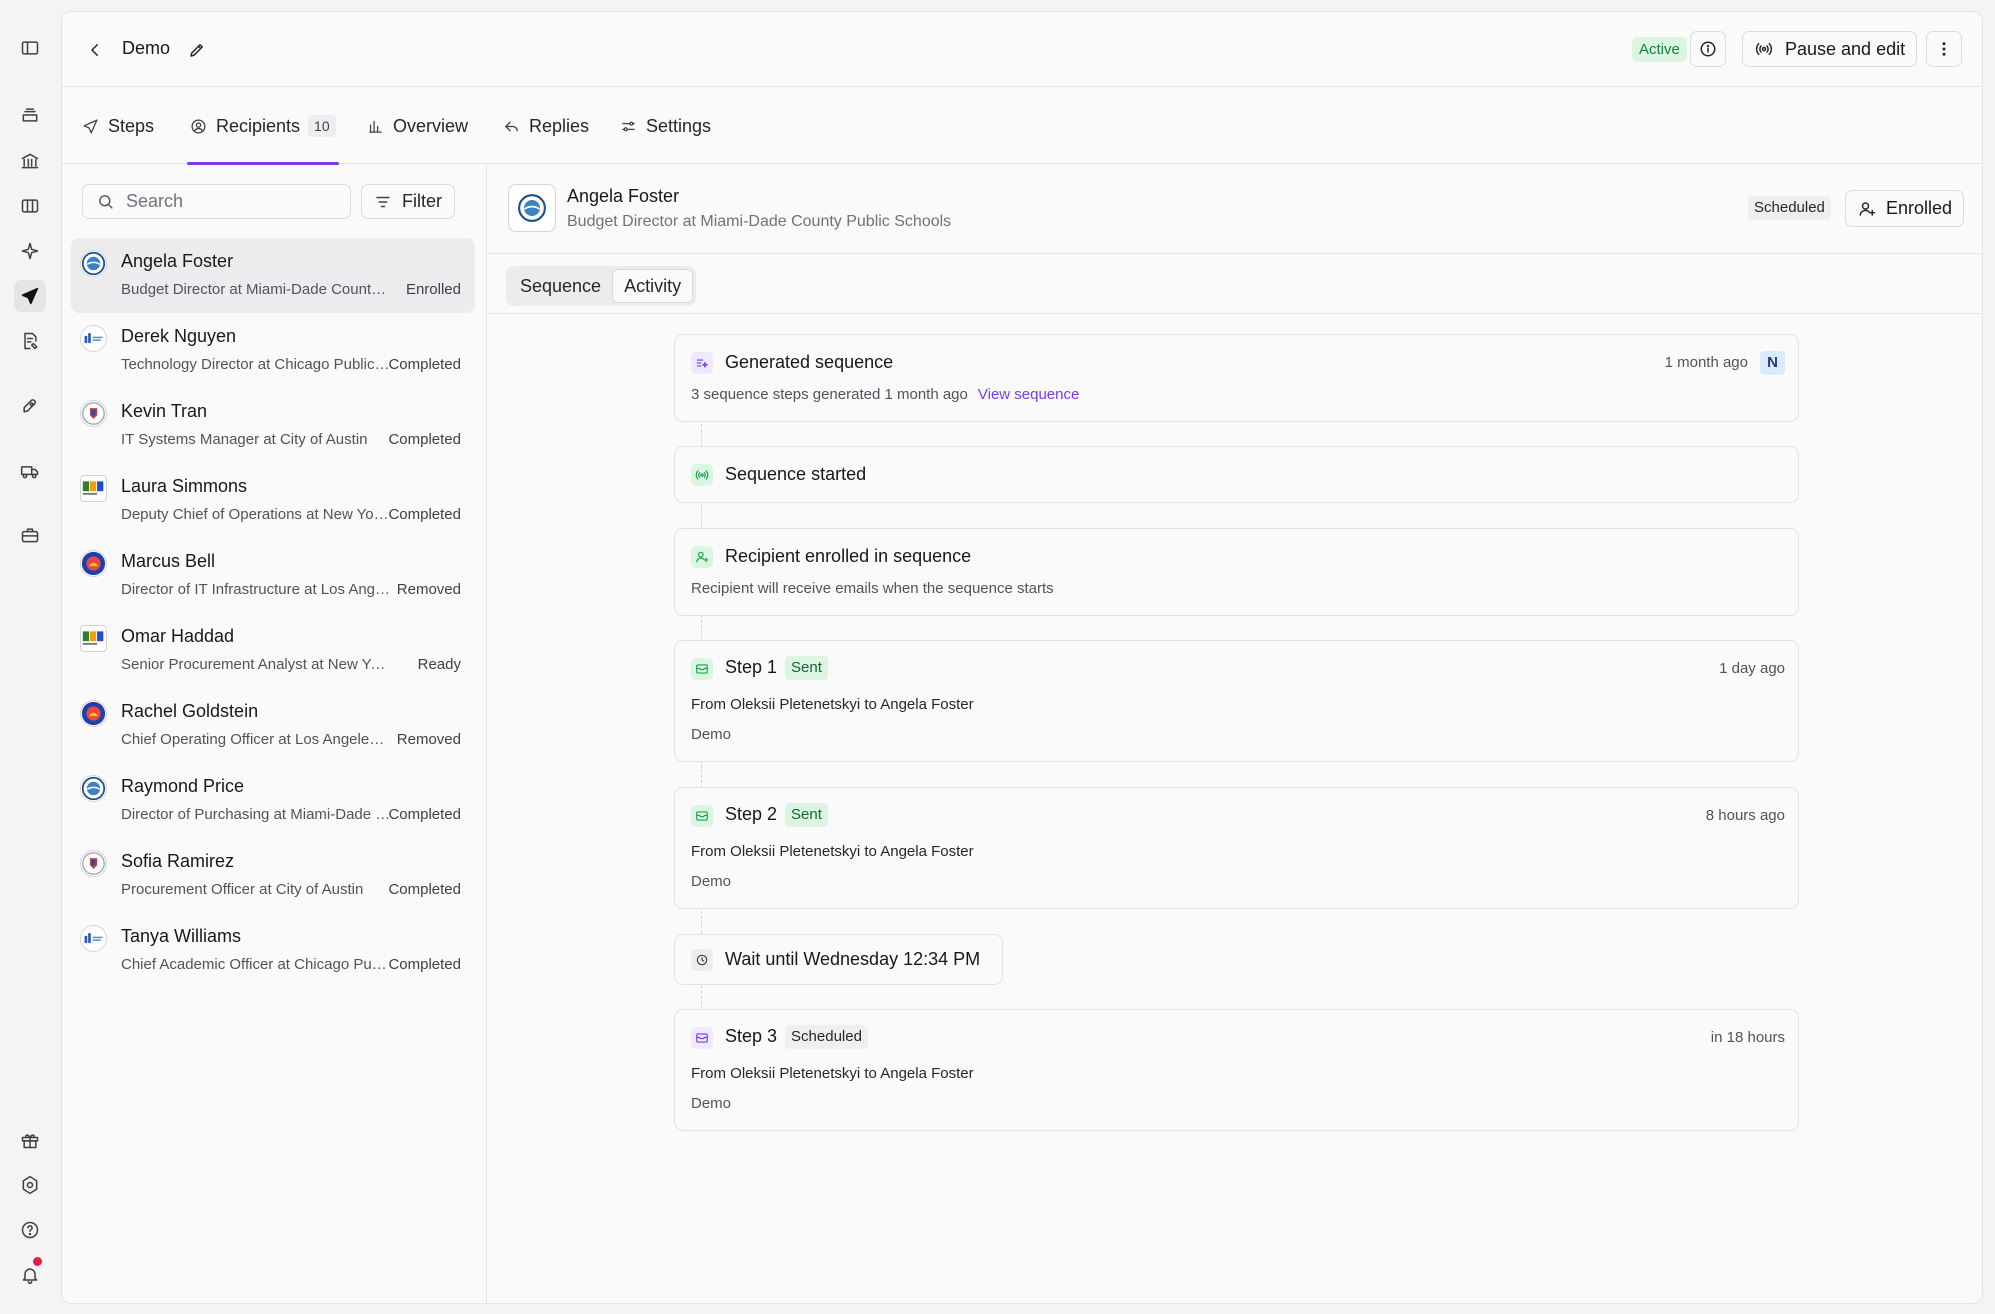 The width and height of the screenshot is (1995, 1314). What do you see at coordinates (244, 439) in the screenshot?
I see `recipient-title: IT Systems Manager at City of Austin` at bounding box center [244, 439].